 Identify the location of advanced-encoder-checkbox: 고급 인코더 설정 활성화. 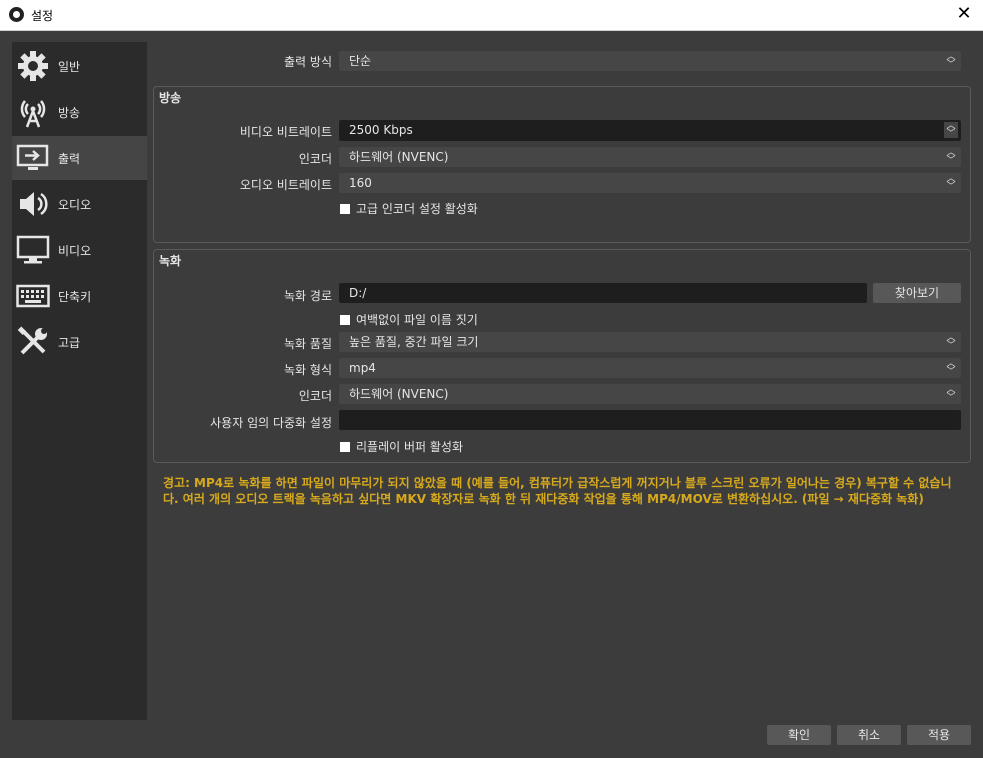
(409, 208).